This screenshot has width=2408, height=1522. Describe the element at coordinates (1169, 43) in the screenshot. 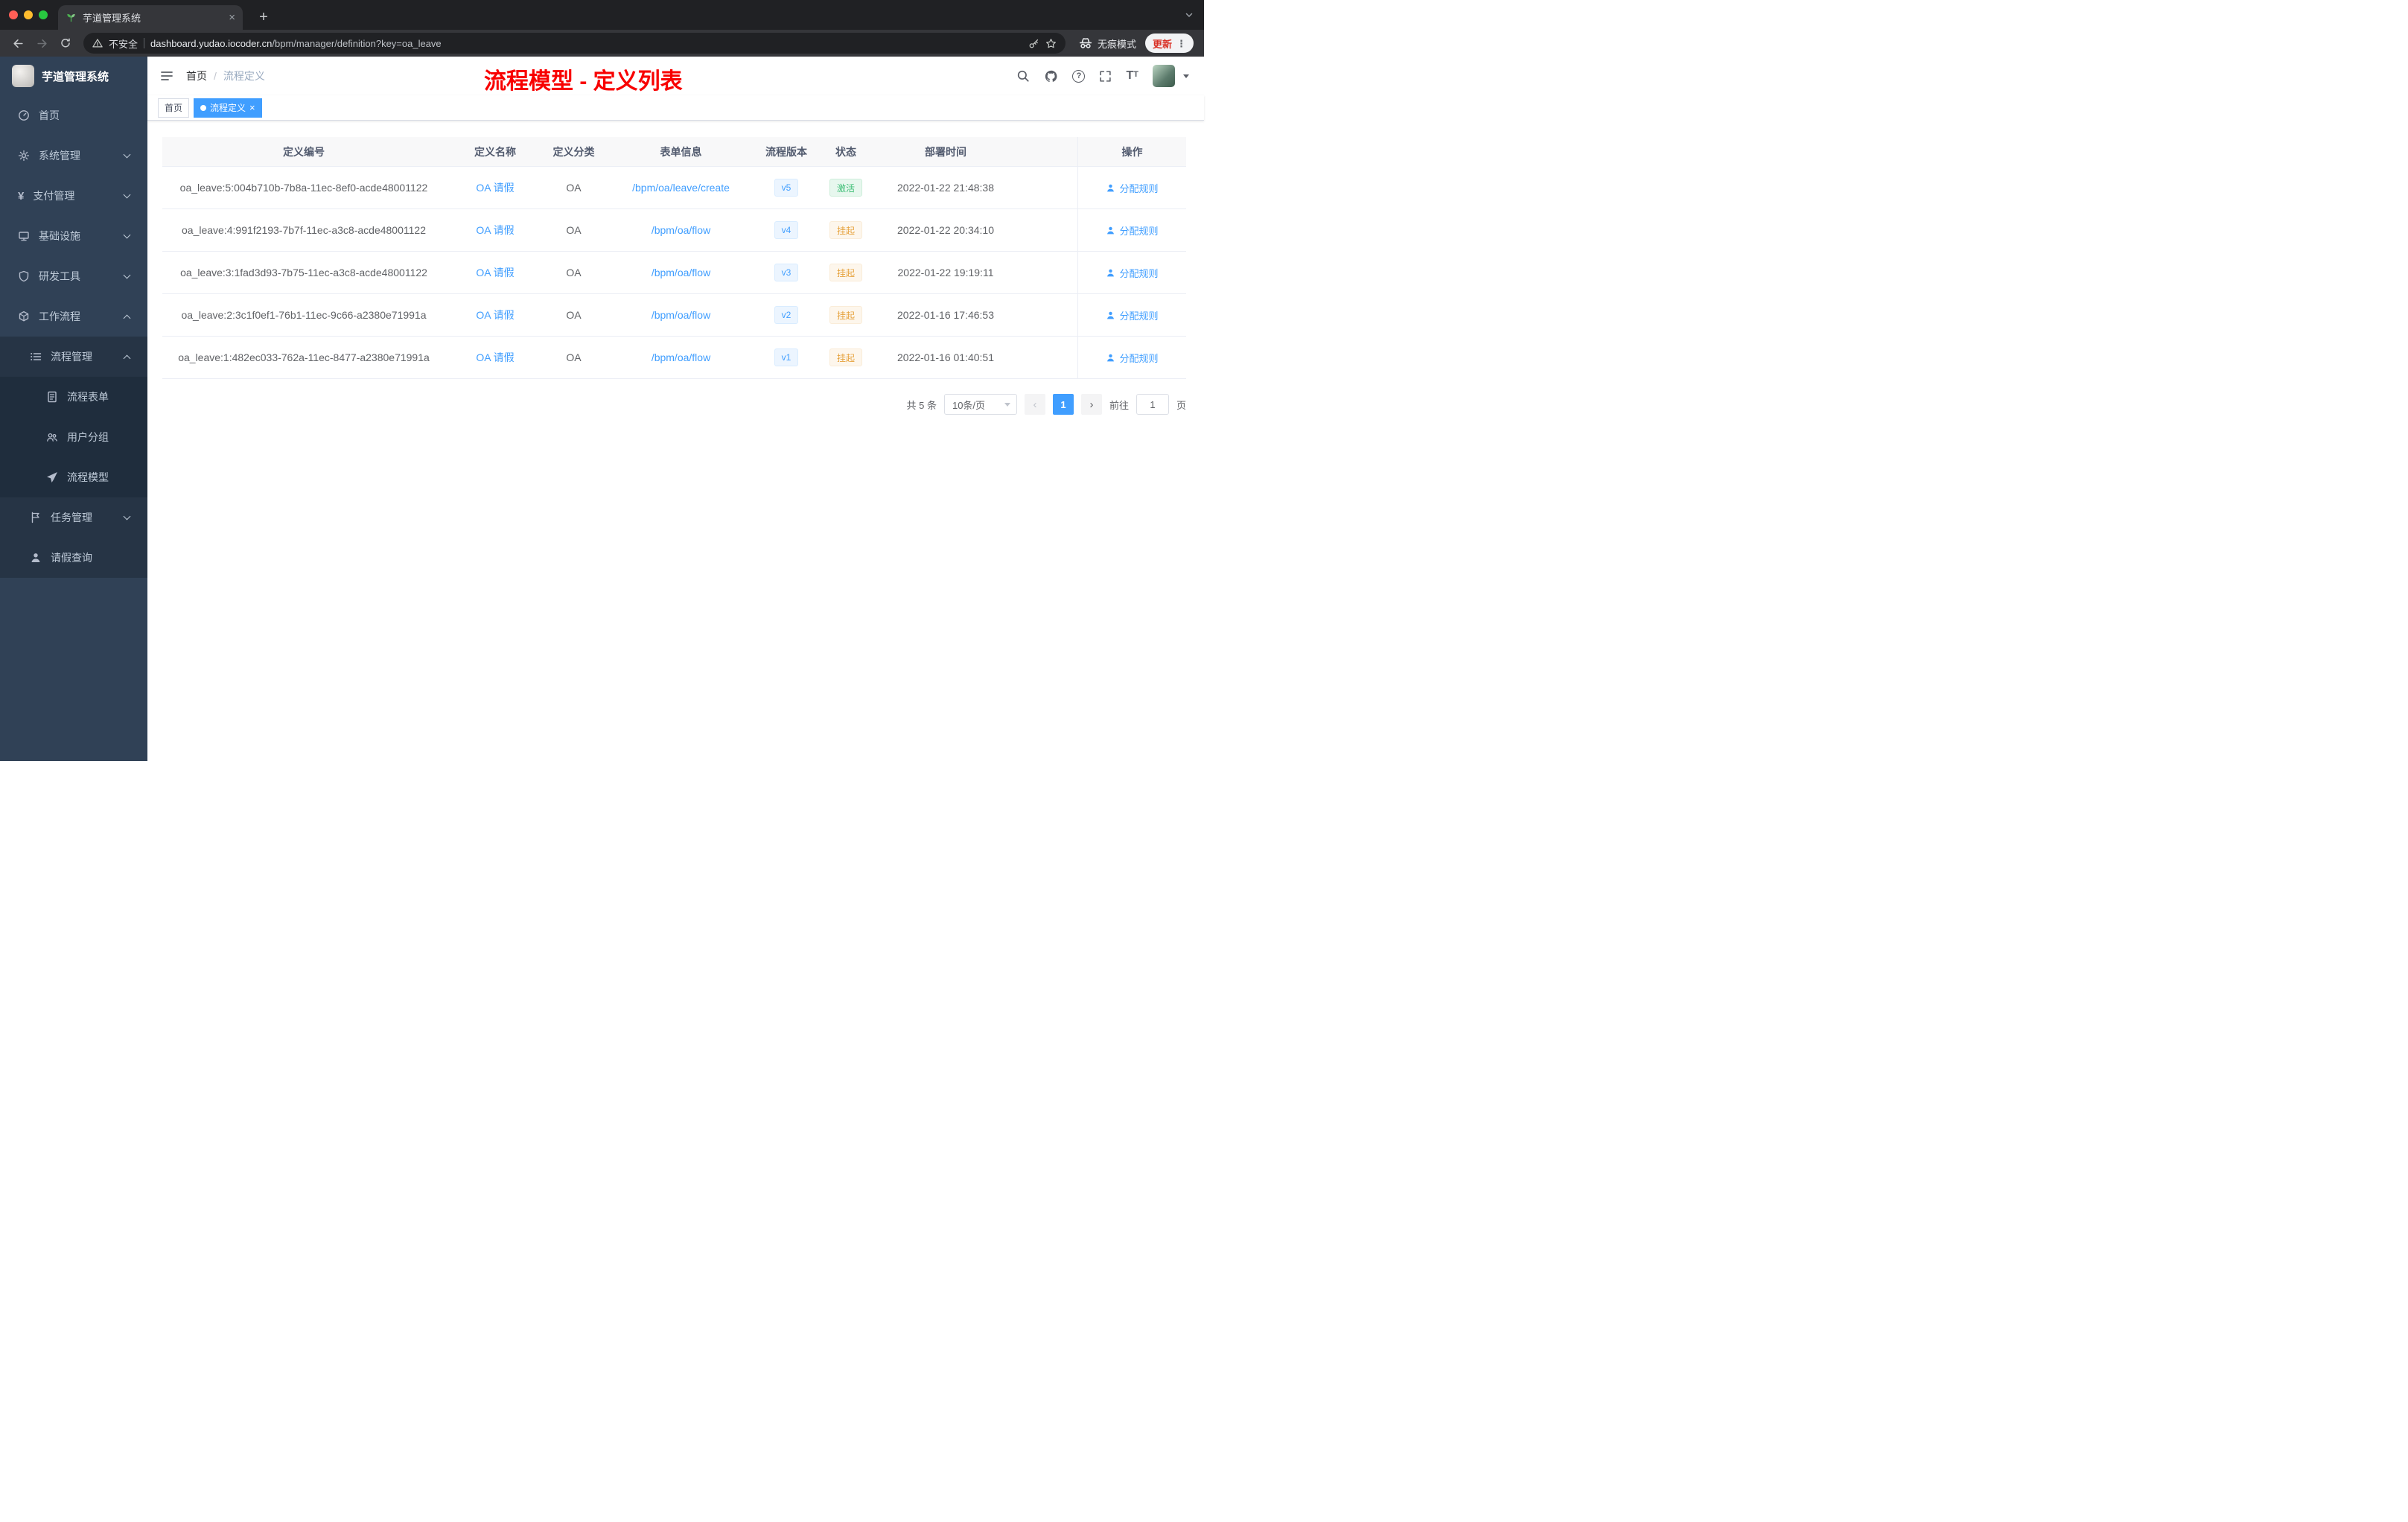

I see `update-button: 更新 ⋮` at that location.